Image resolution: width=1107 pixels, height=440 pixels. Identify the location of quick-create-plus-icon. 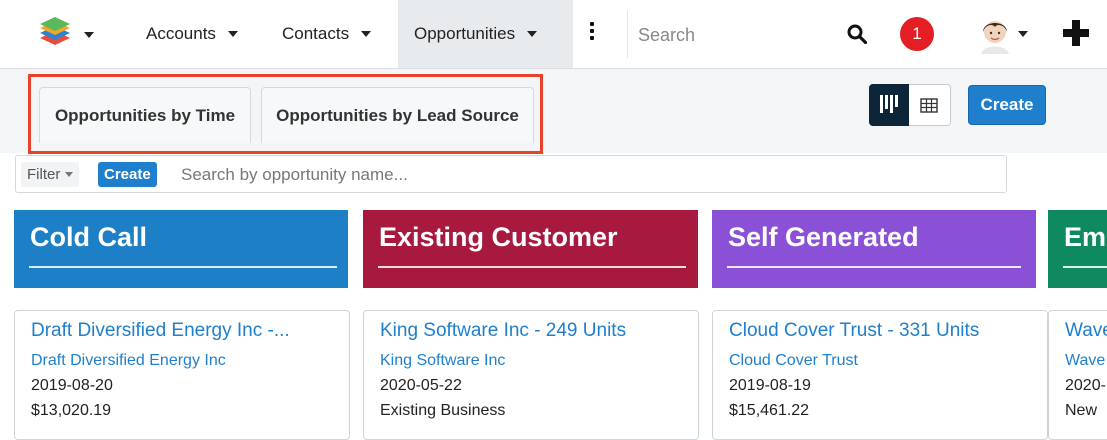
(1076, 33).